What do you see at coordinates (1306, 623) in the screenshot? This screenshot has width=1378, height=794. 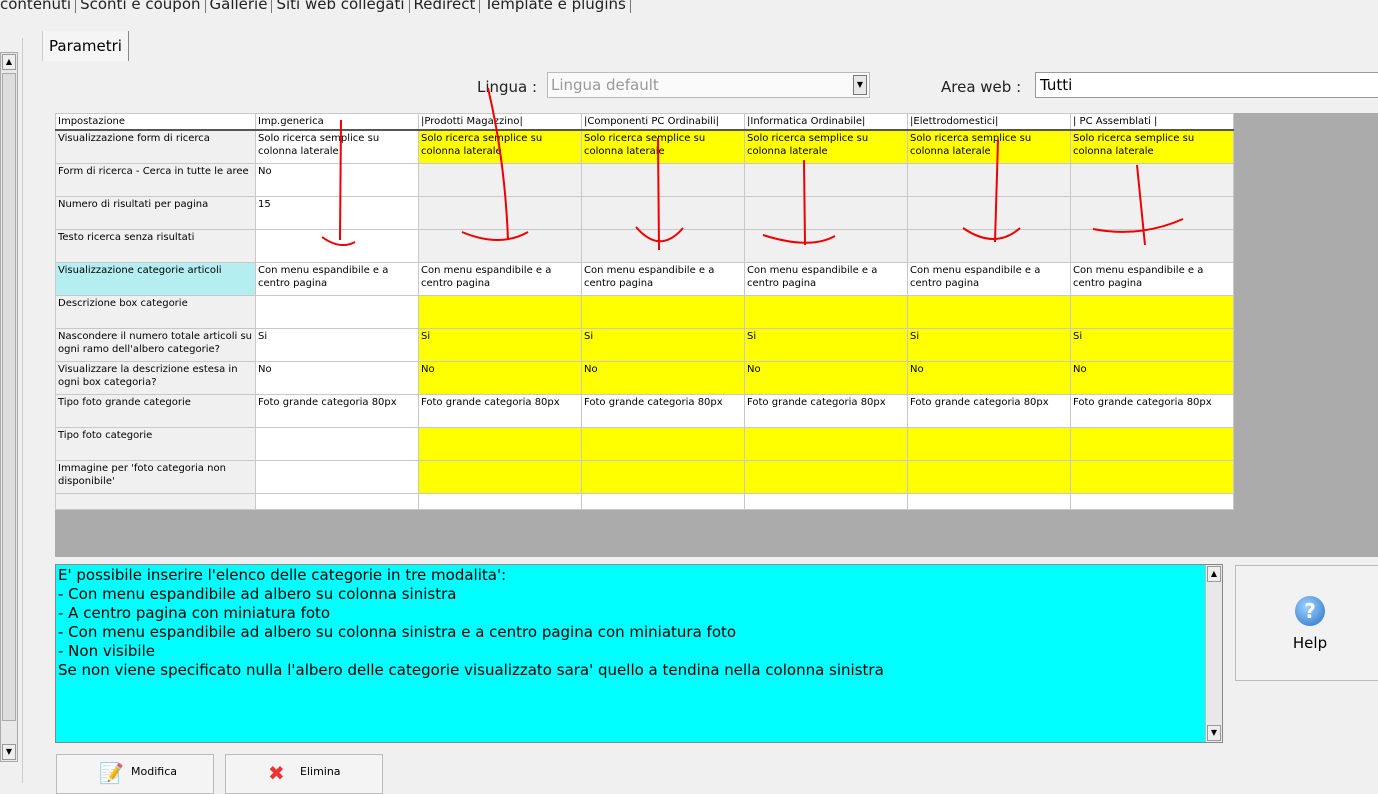 I see `help-button: ? Help` at bounding box center [1306, 623].